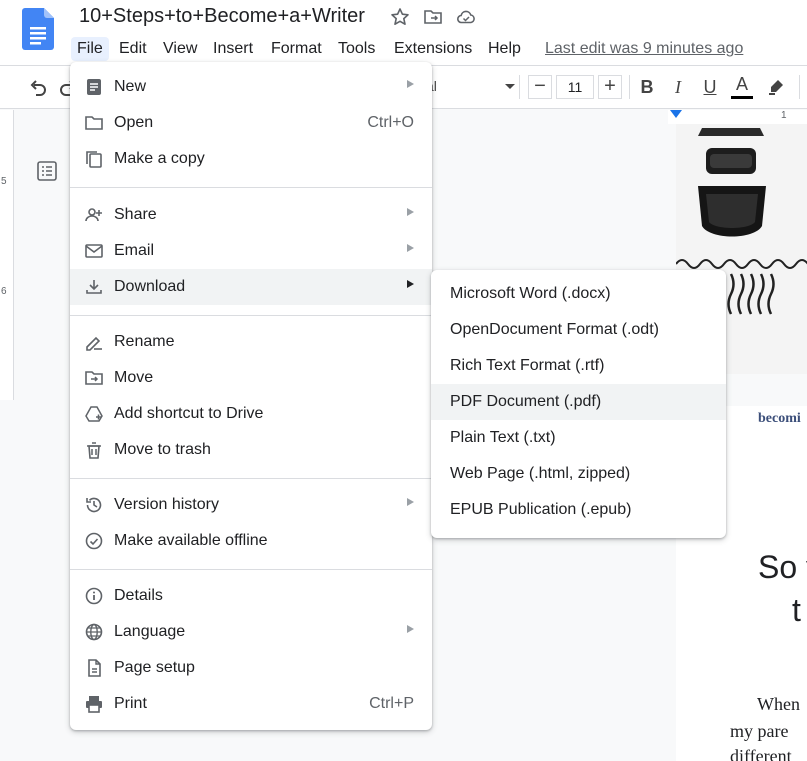  Describe the element at coordinates (150, 286) in the screenshot. I see `menu-item-label: Download` at that location.